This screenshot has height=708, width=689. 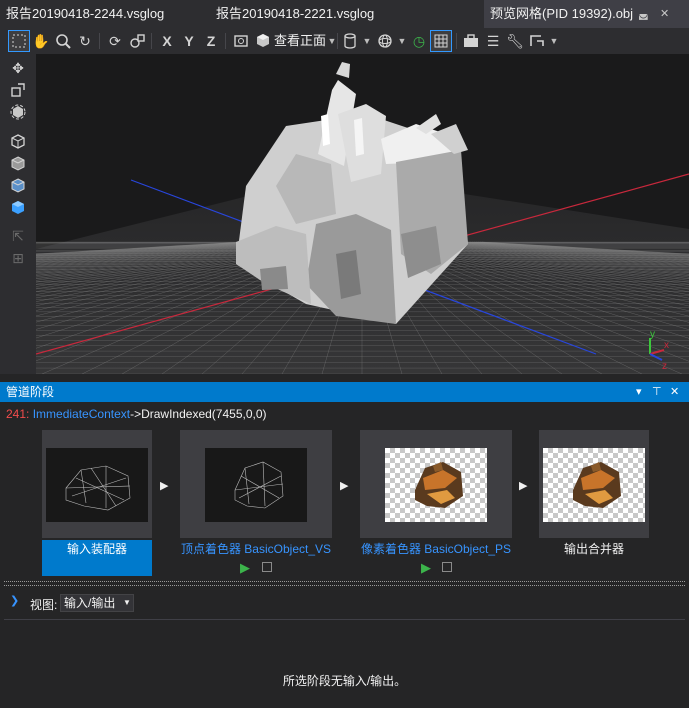 I want to click on gizmo-x-label: x, so click(x=666, y=345).